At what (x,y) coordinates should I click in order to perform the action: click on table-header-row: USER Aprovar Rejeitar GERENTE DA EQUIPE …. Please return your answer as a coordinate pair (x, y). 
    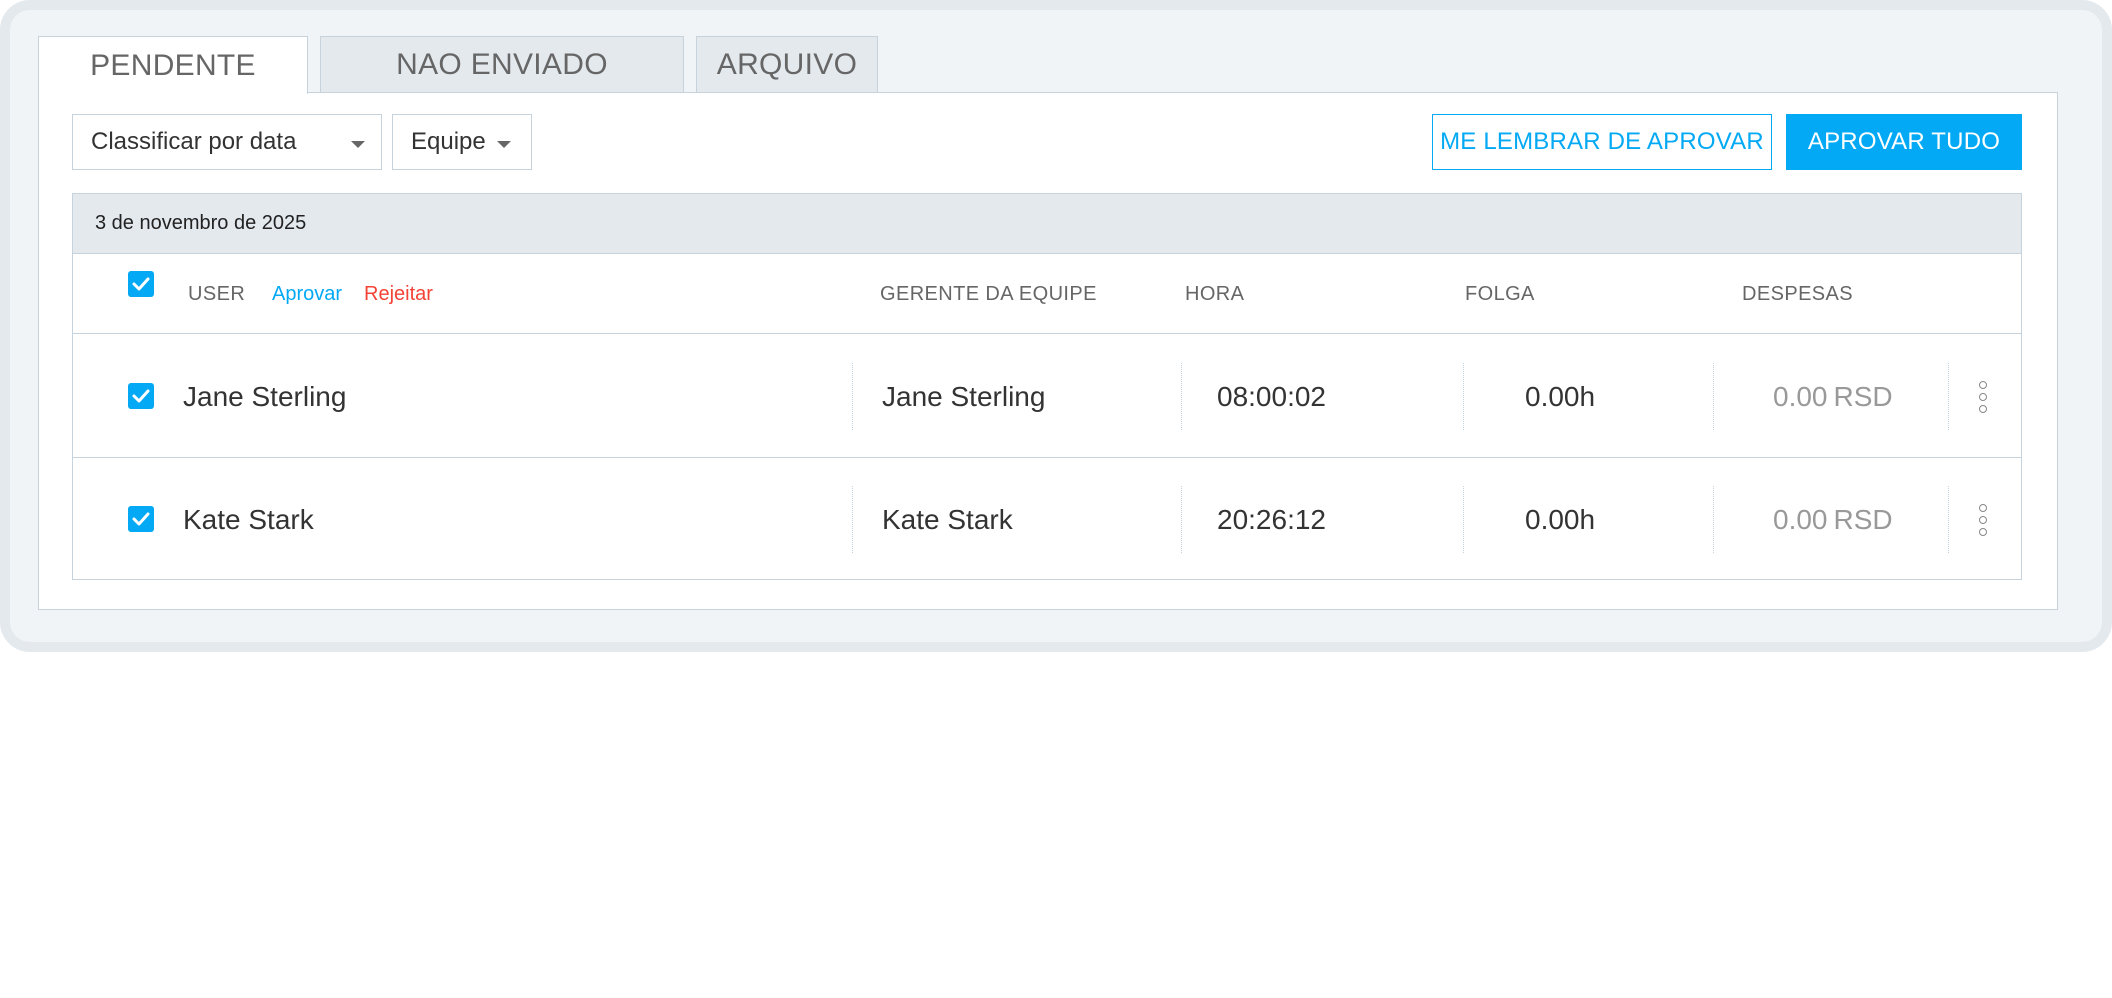
    Looking at the image, I should click on (1047, 294).